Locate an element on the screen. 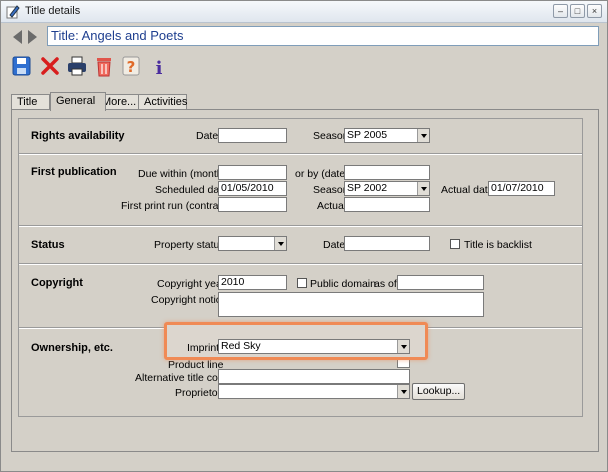 The image size is (608, 472). first-print-run-input is located at coordinates (252, 204).